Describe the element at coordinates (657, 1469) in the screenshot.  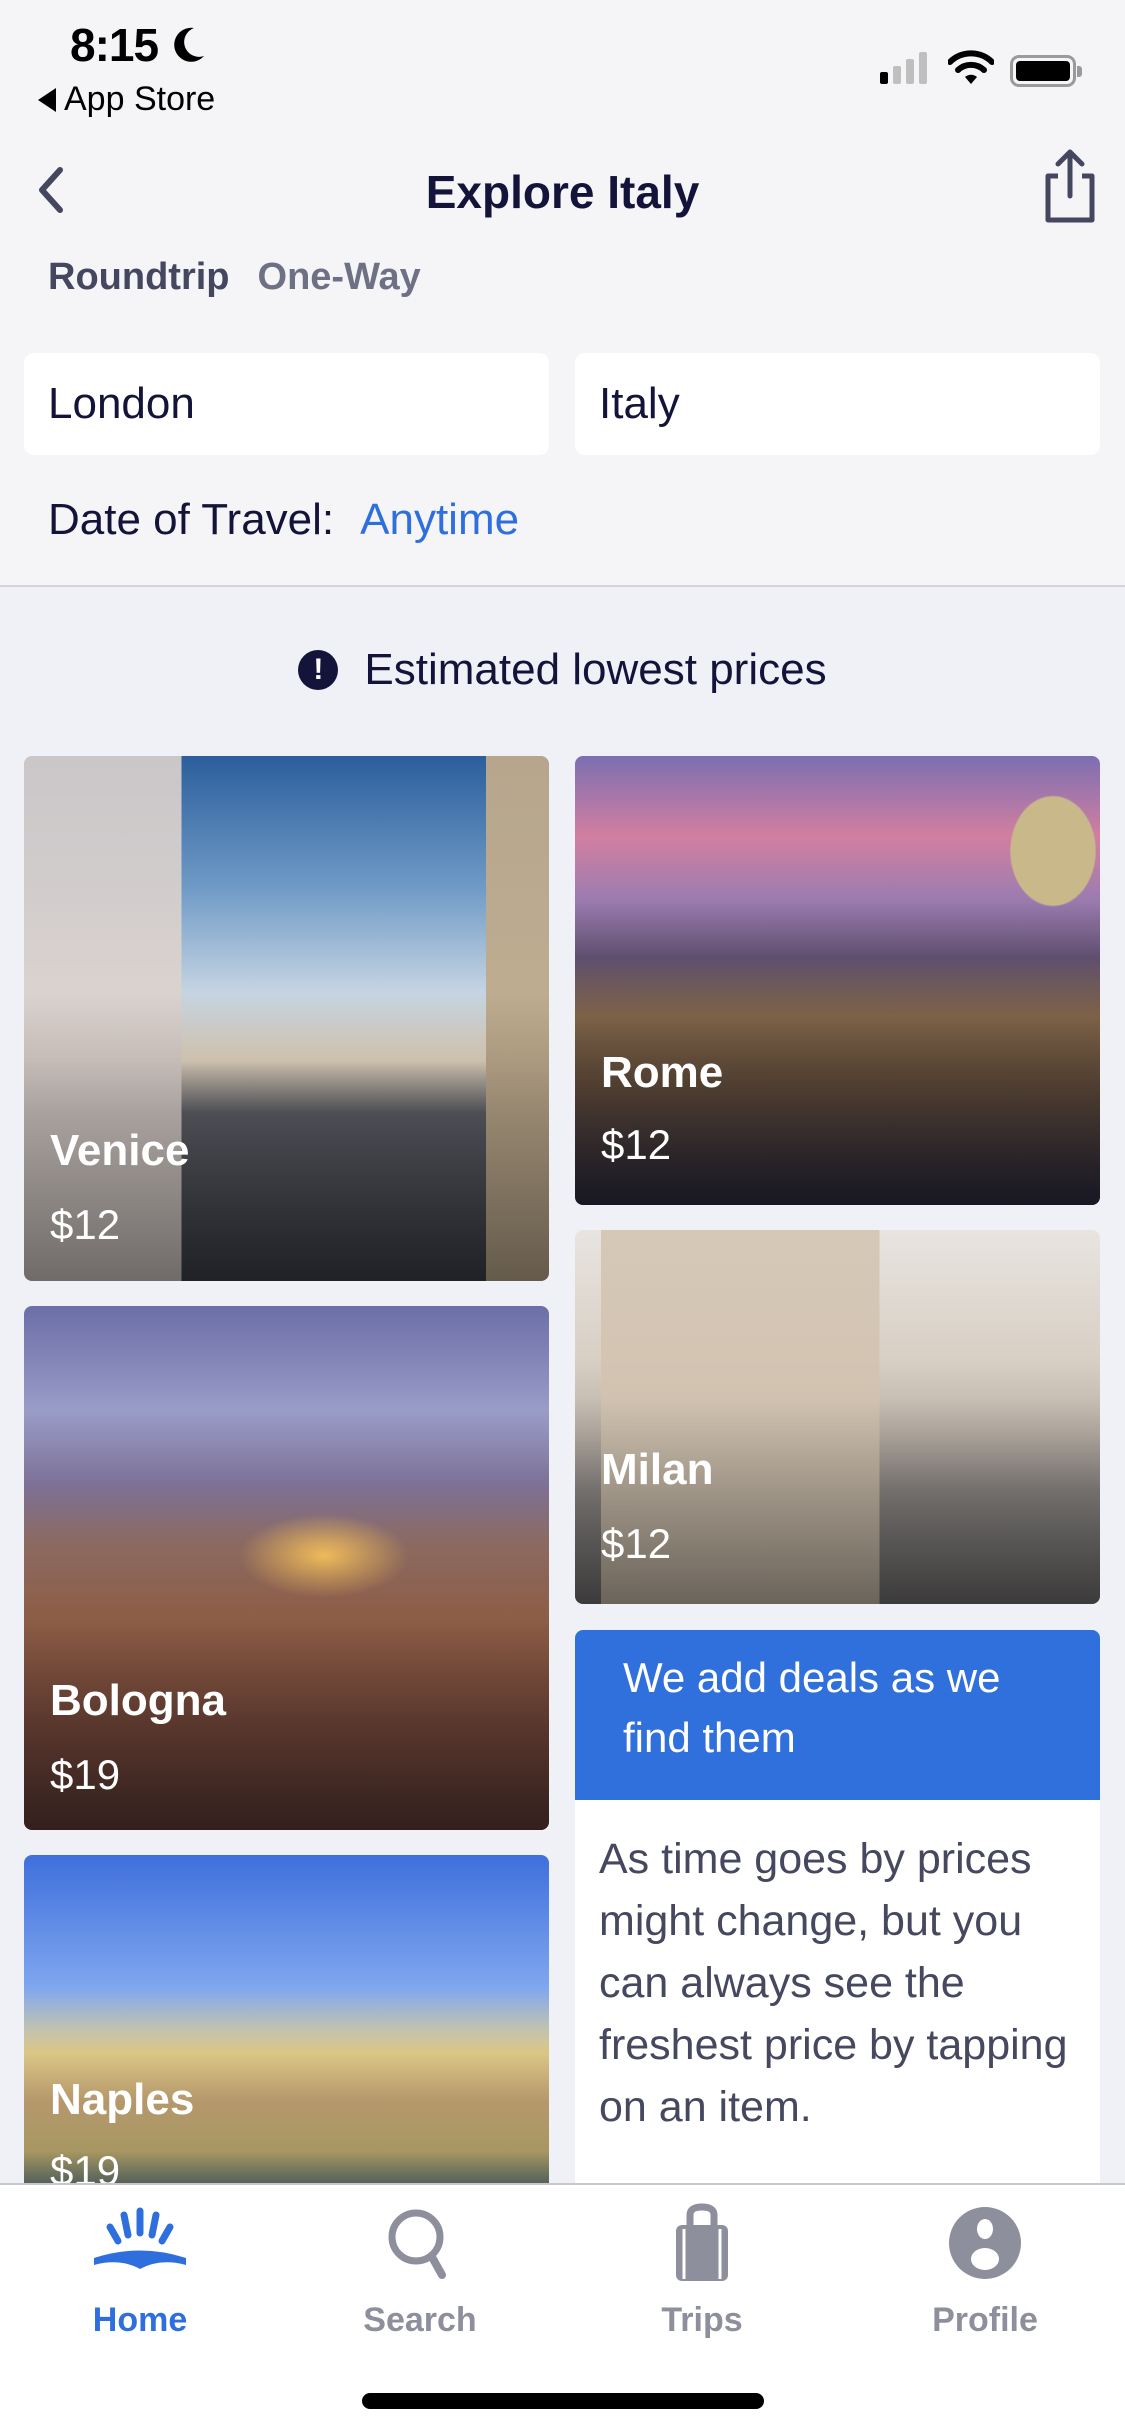
I see `destination-city: Milan` at that location.